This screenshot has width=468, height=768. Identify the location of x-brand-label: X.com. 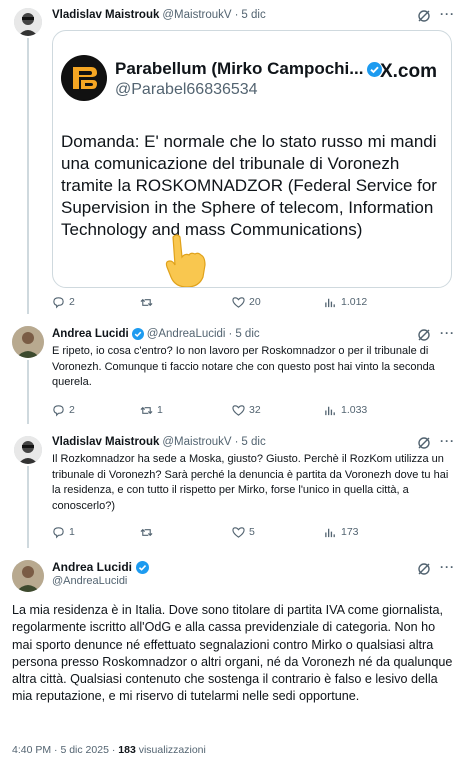
(408, 71).